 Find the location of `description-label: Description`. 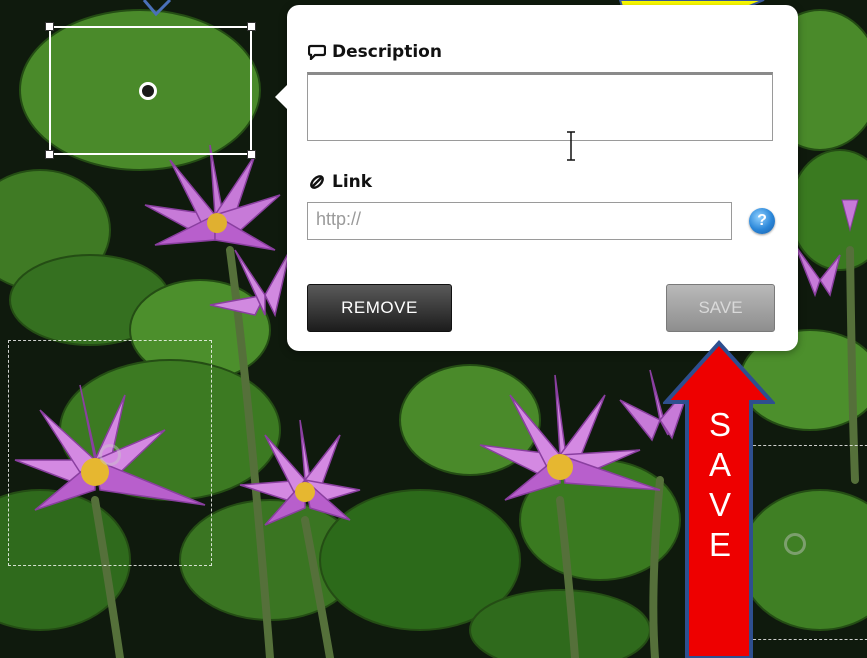

description-label: Description is located at coordinates (375, 52).